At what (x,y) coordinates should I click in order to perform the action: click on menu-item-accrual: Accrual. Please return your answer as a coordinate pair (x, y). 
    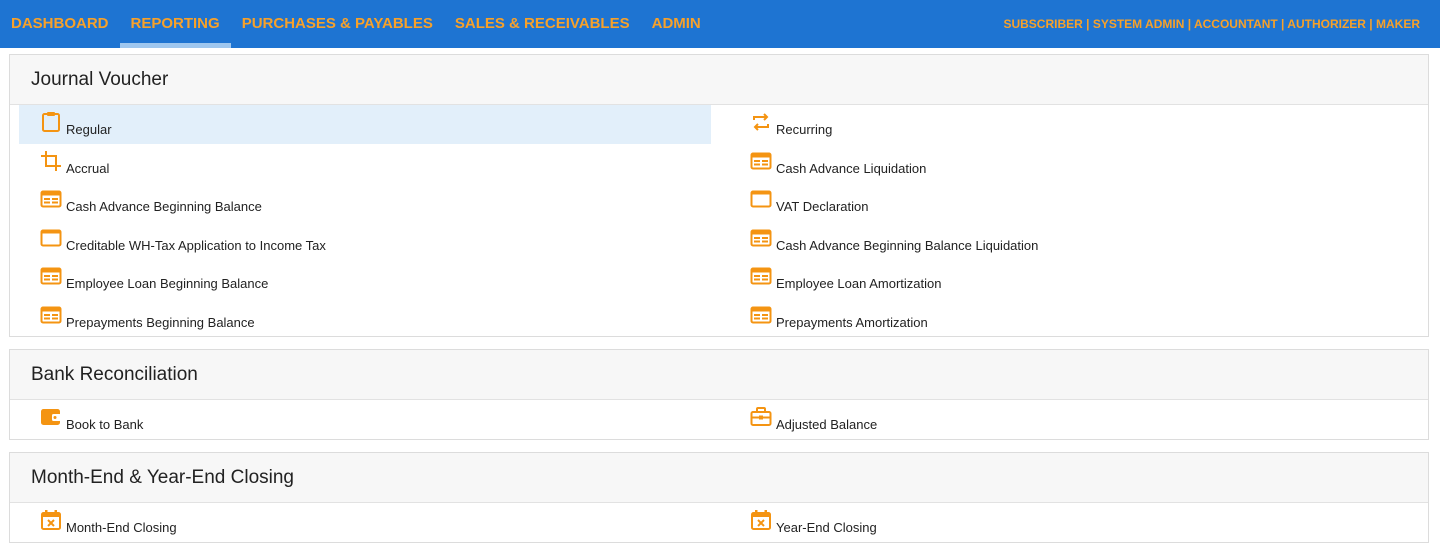
    Looking at the image, I should click on (365, 163).